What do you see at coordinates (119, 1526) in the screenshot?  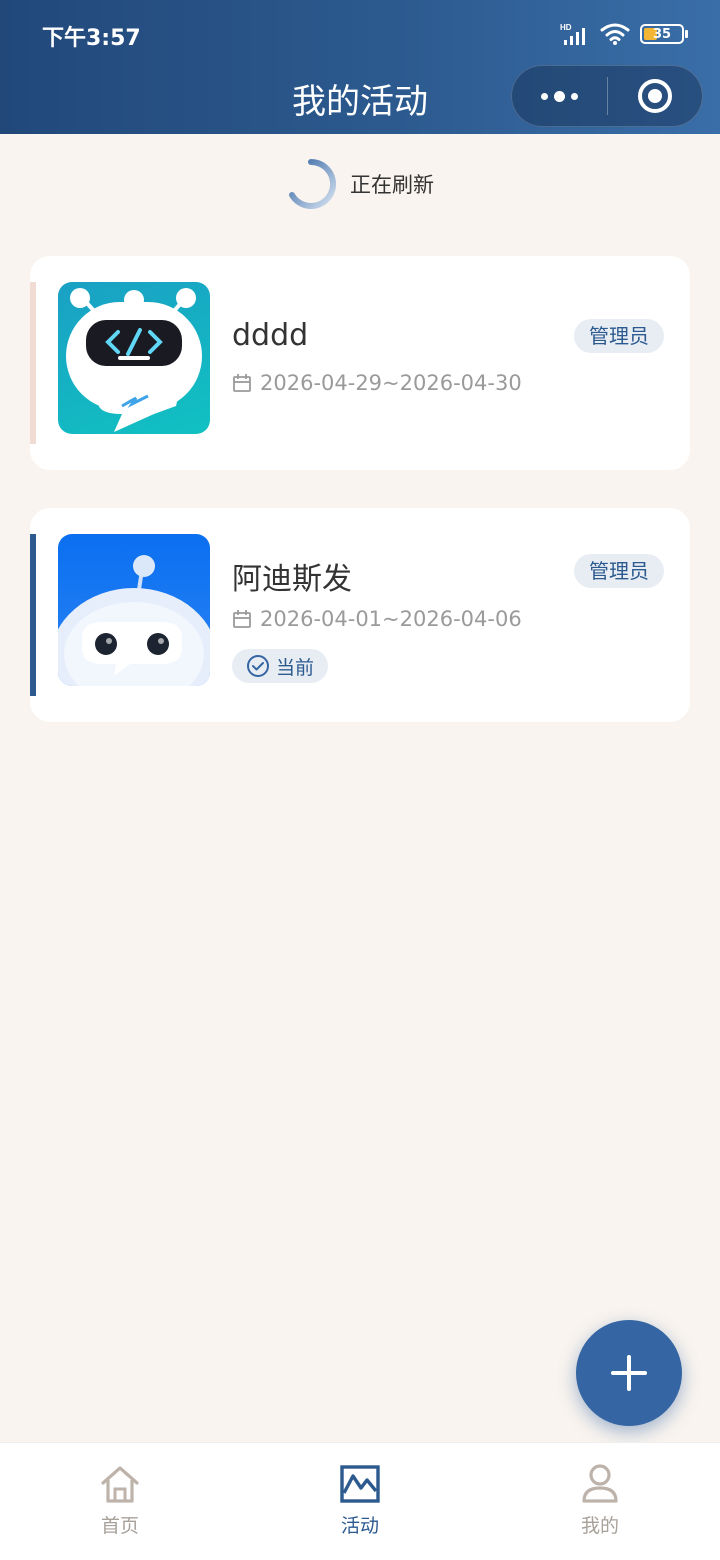 I see `tab-label: 首页` at bounding box center [119, 1526].